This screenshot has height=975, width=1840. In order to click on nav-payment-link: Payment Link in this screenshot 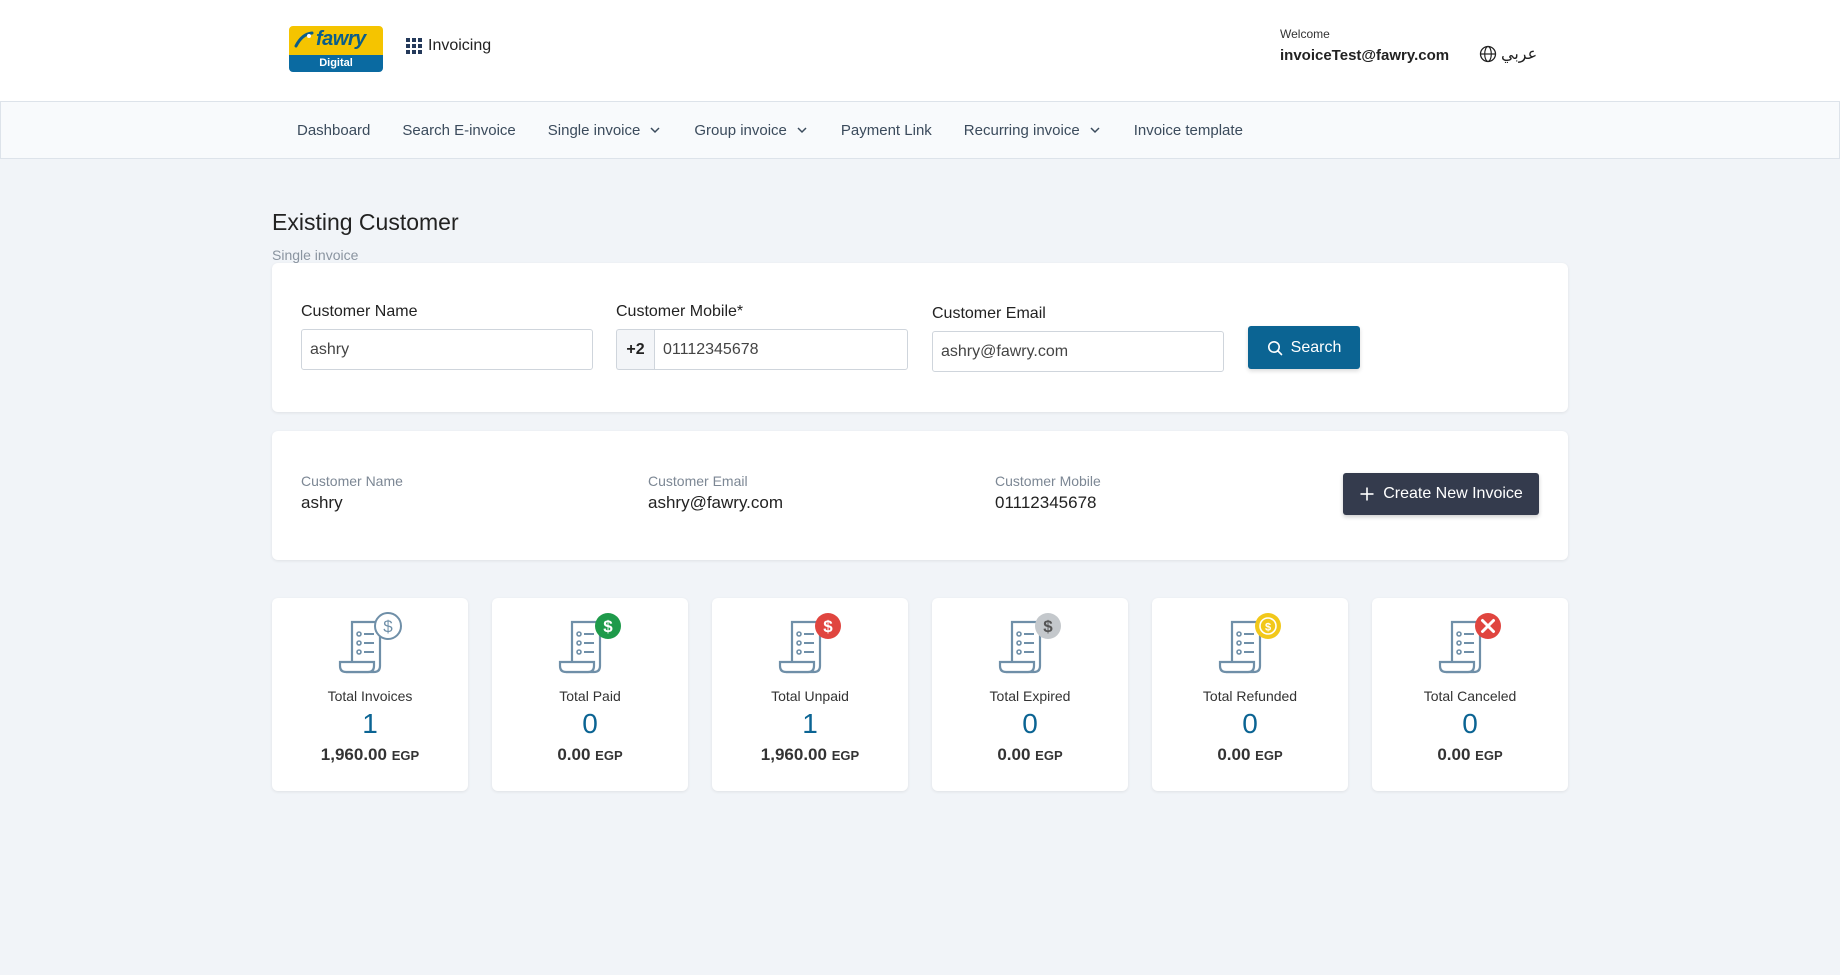, I will do `click(886, 130)`.